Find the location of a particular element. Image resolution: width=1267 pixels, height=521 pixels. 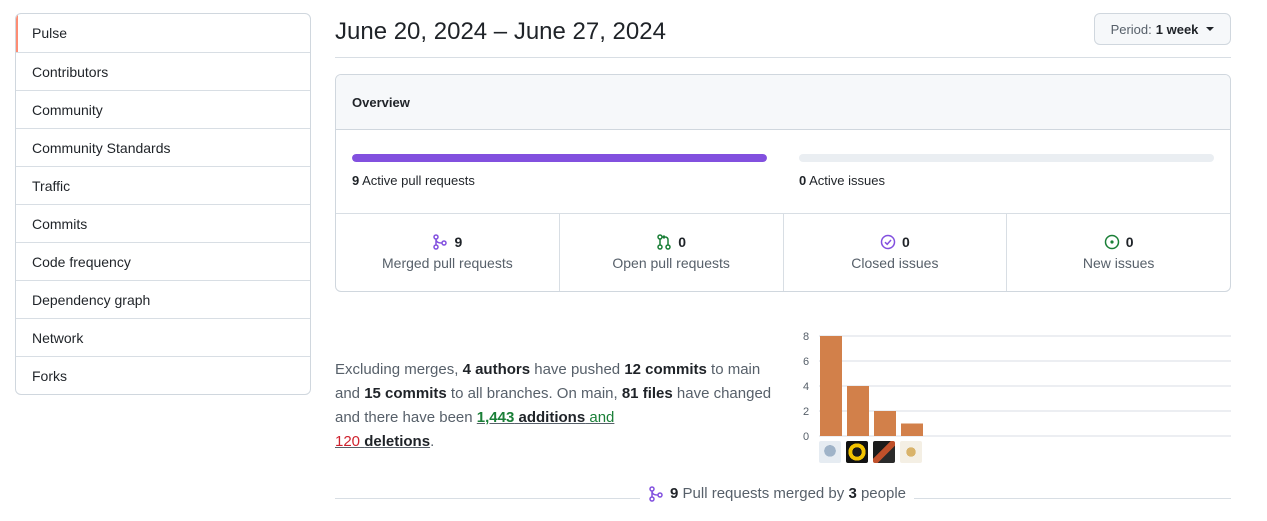

period-dropdown-button: Period: 1 week is located at coordinates (1162, 29).